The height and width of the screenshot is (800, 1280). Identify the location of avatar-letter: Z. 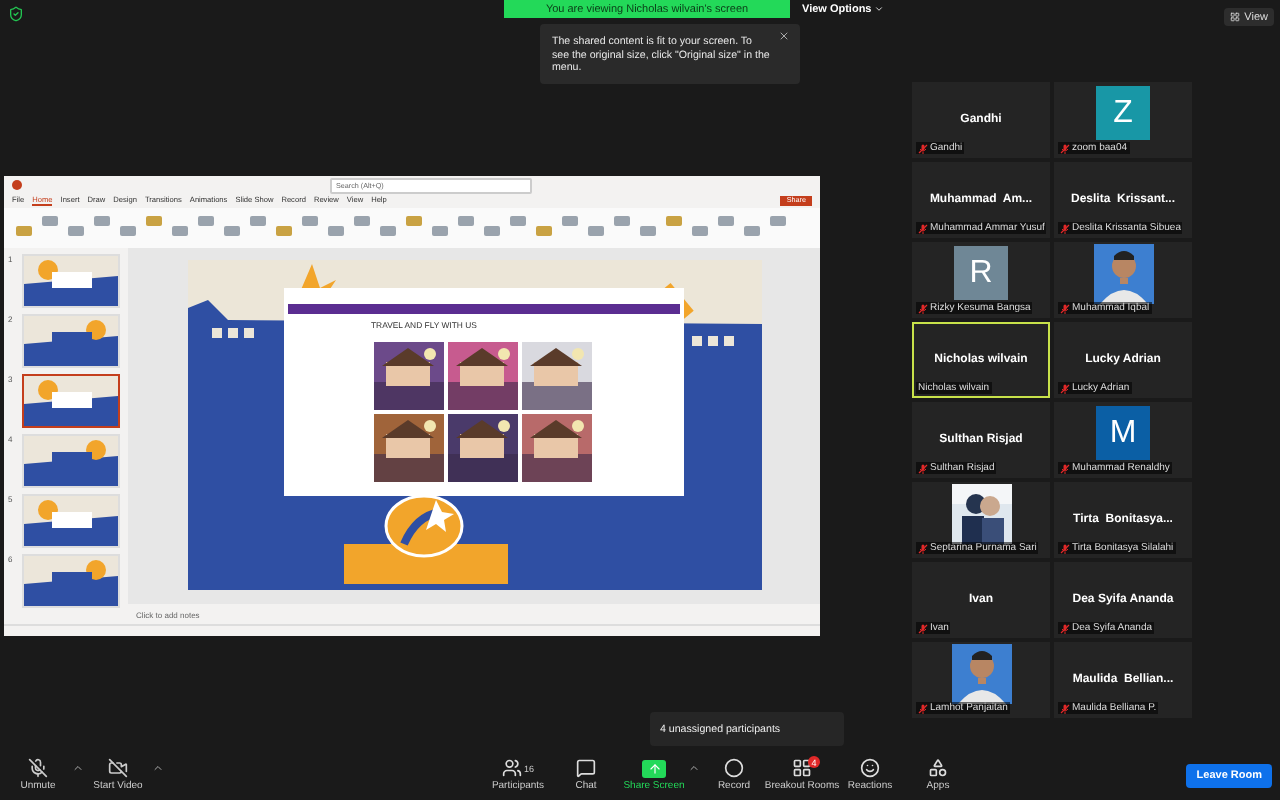
(1123, 113).